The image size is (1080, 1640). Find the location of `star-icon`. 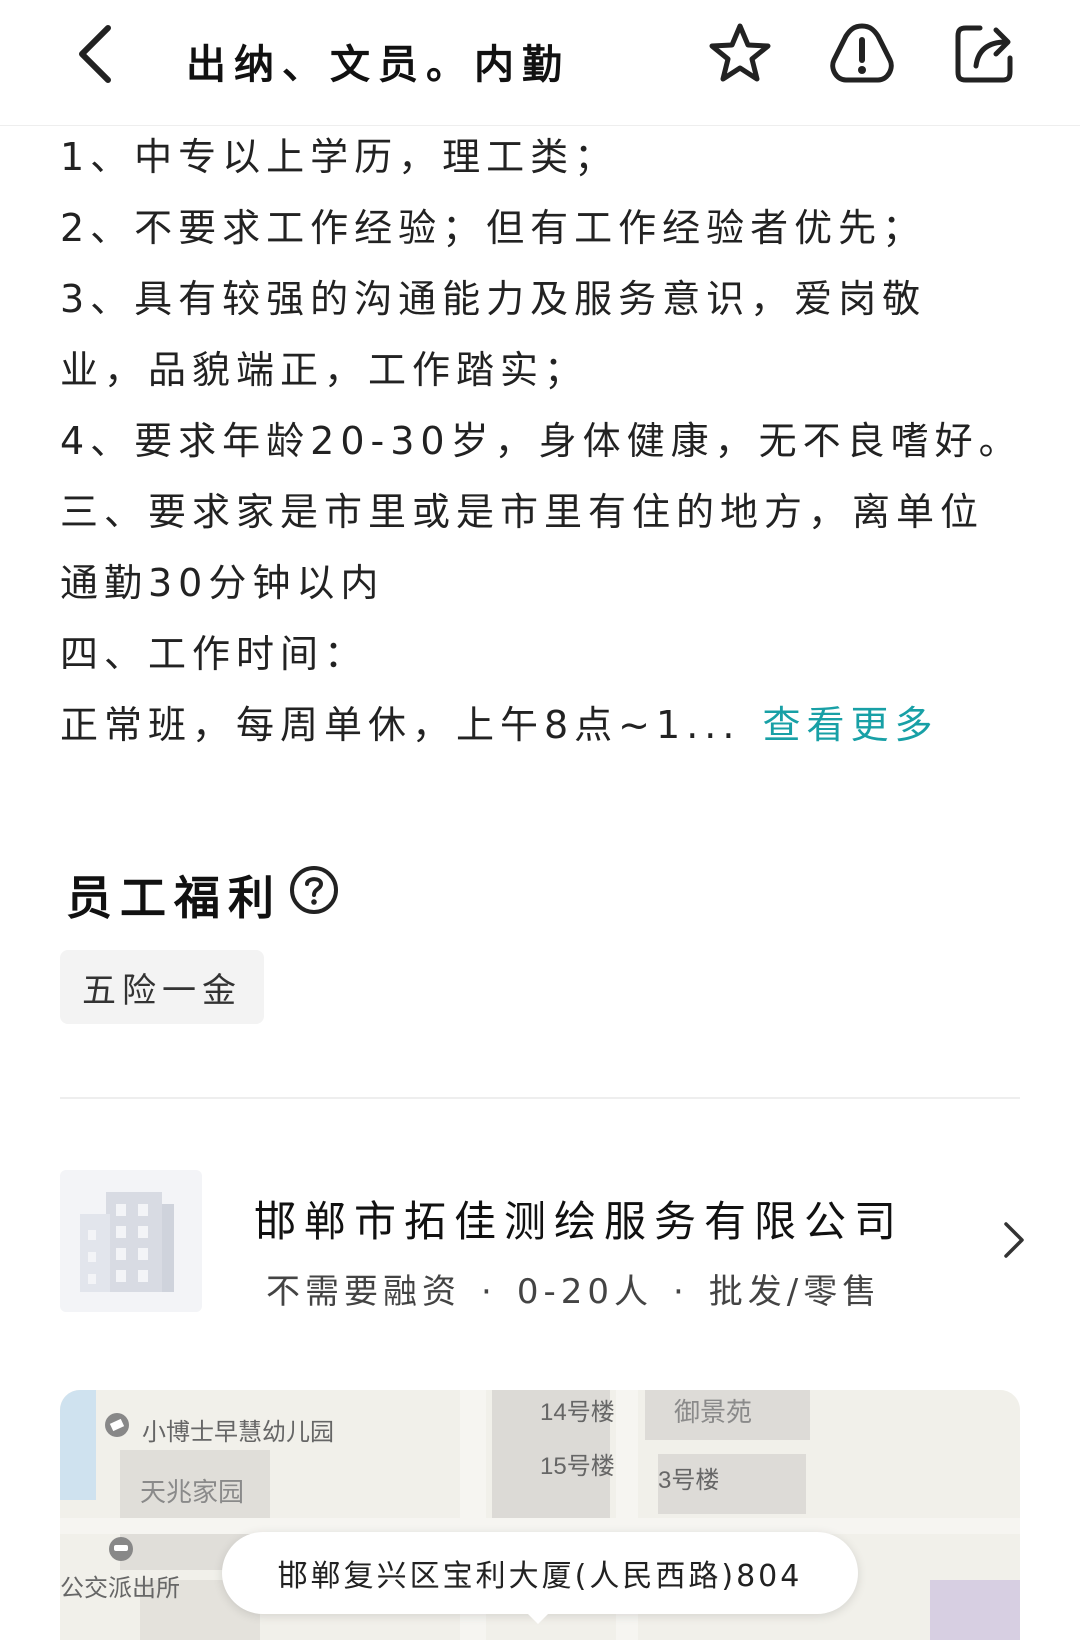

star-icon is located at coordinates (740, 52).